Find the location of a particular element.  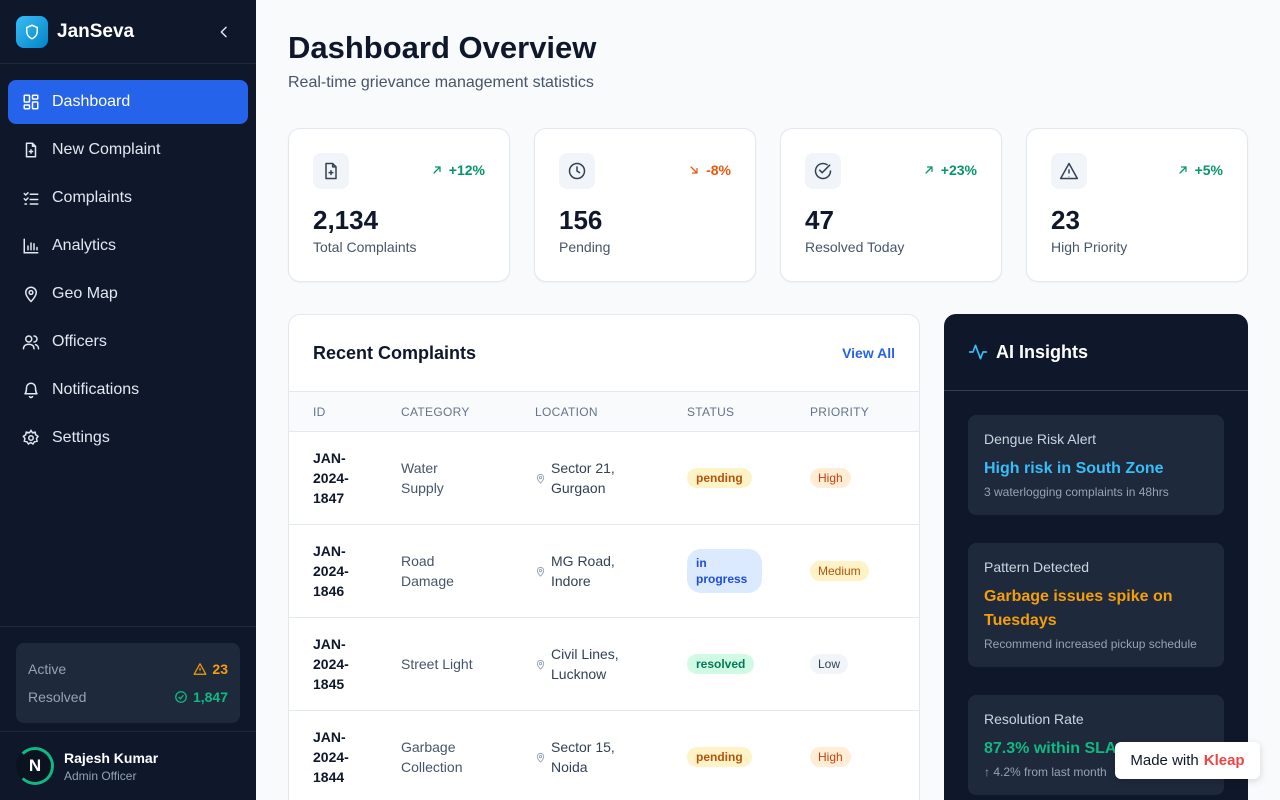

insight-description: 3 waterlogging complaints in 48hrs is located at coordinates (1076, 492).